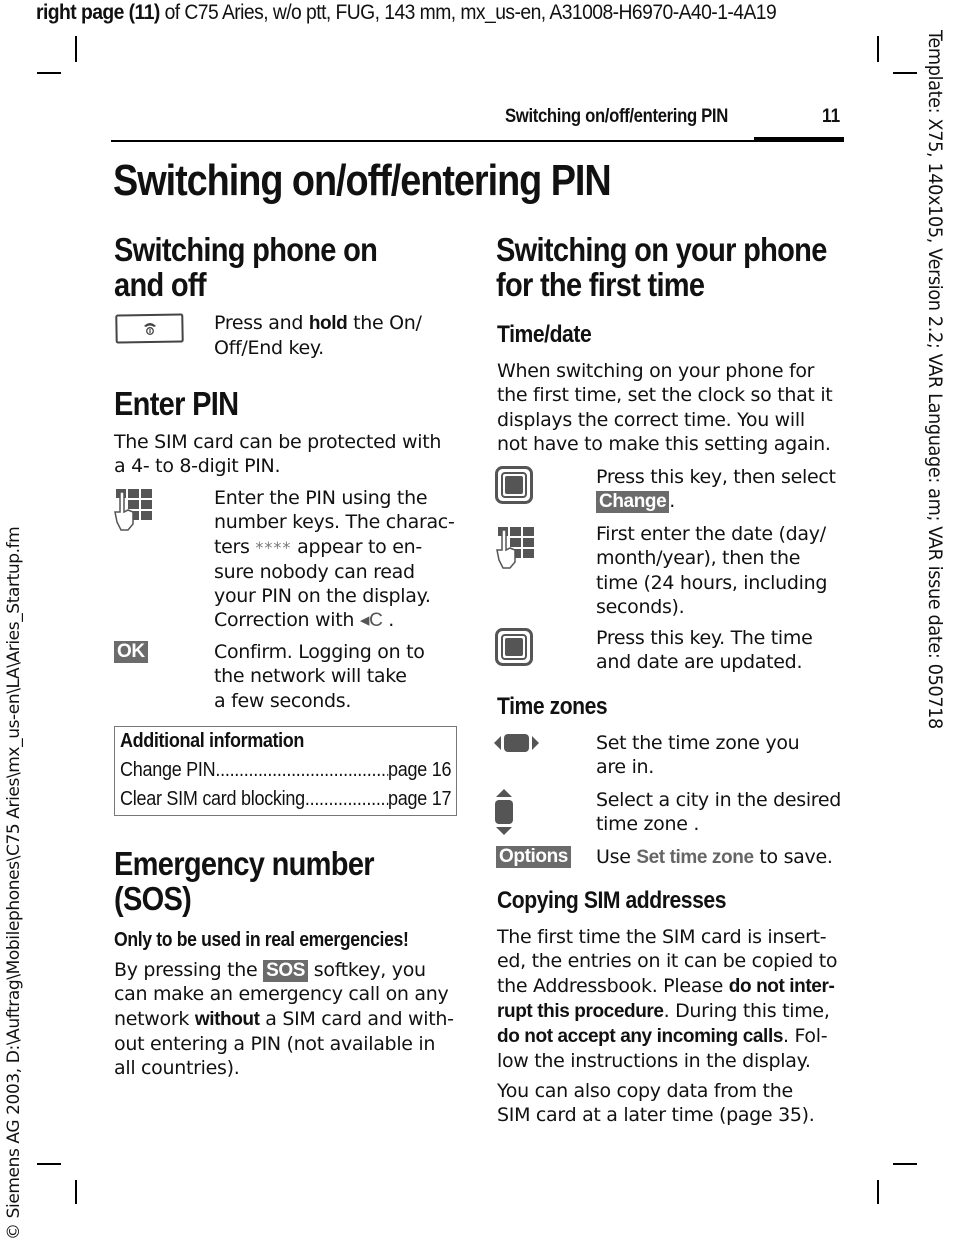 This screenshot has width=954, height=1246. I want to click on xref-page: page 16, so click(420, 770).